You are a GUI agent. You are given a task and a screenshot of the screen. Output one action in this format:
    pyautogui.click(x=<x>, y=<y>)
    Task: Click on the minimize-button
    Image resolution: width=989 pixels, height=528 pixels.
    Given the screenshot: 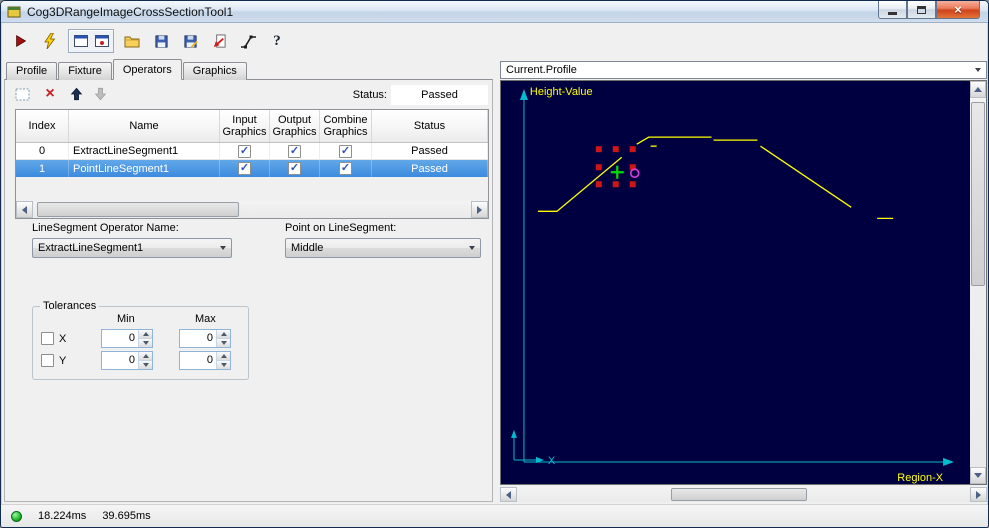 What is the action you would take?
    pyautogui.click(x=892, y=10)
    